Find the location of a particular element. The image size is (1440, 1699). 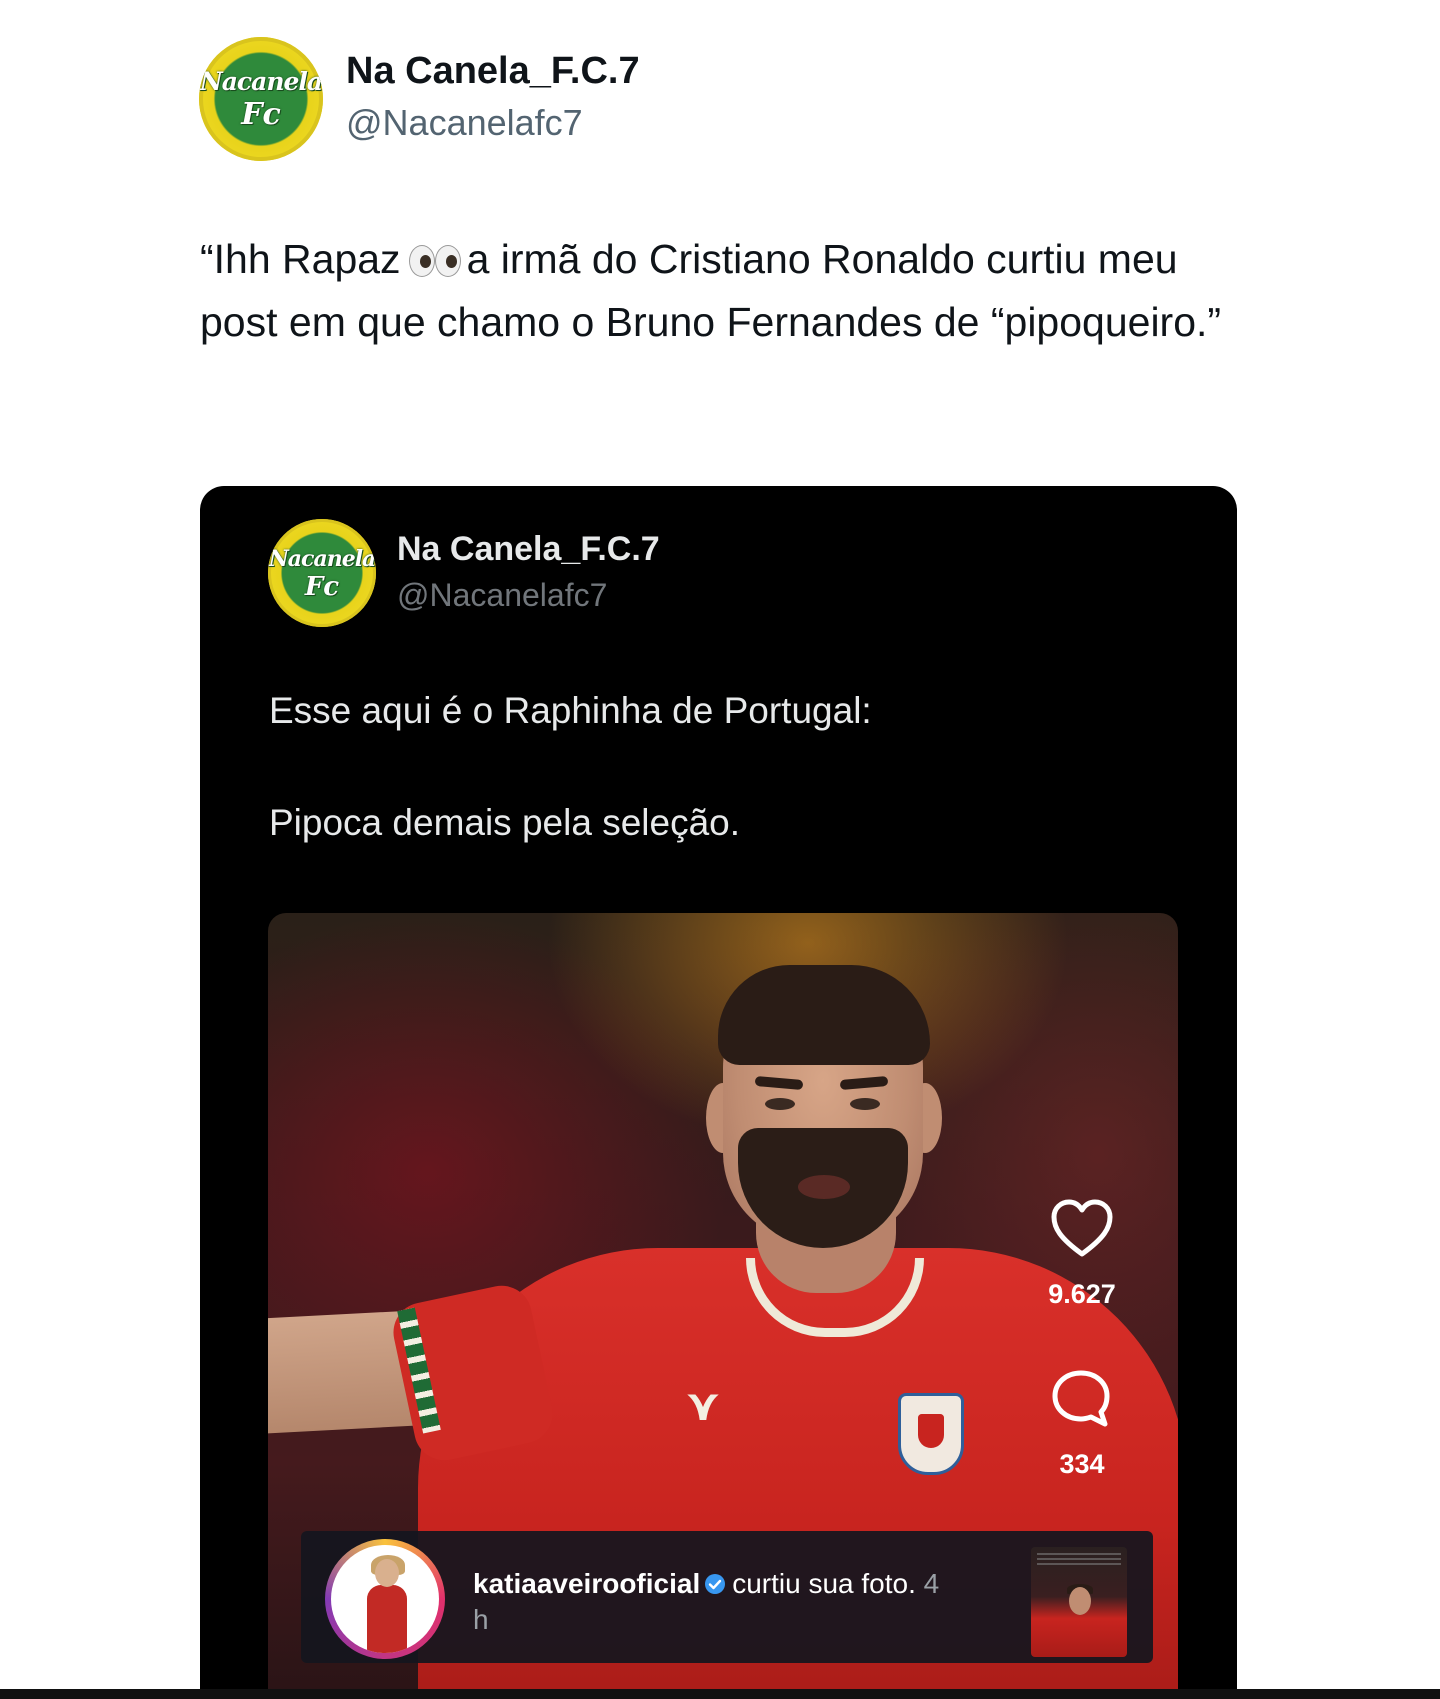

outer-handle: @Nacanelafc7 is located at coordinates (464, 123).